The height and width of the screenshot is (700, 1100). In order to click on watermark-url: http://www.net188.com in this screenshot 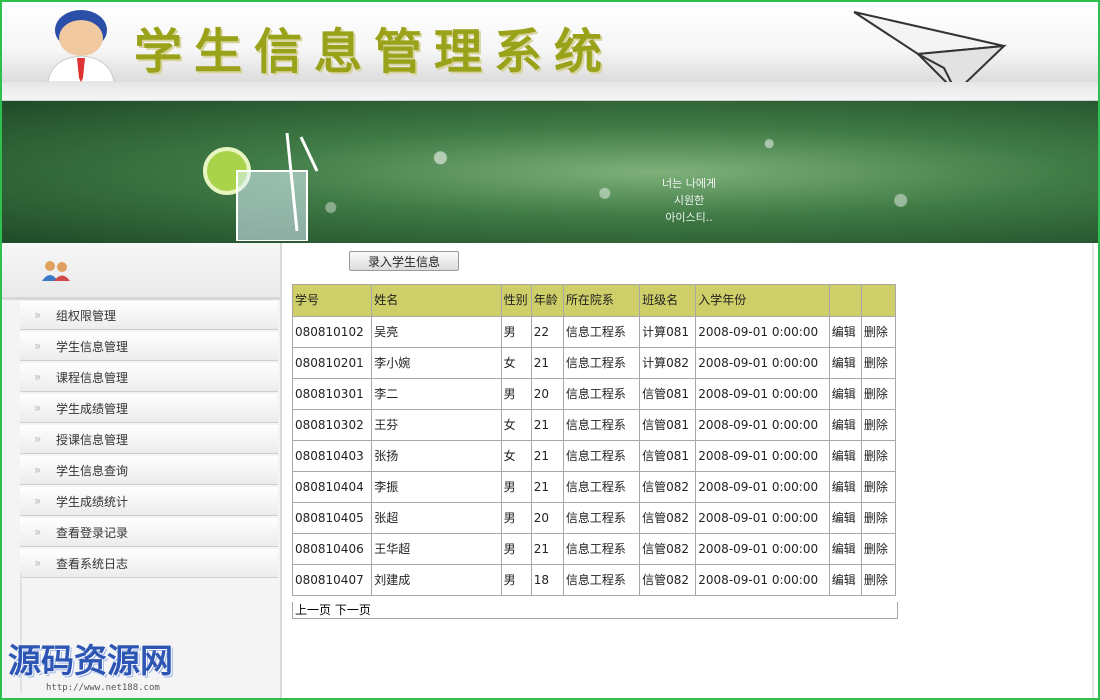, I will do `click(103, 688)`.